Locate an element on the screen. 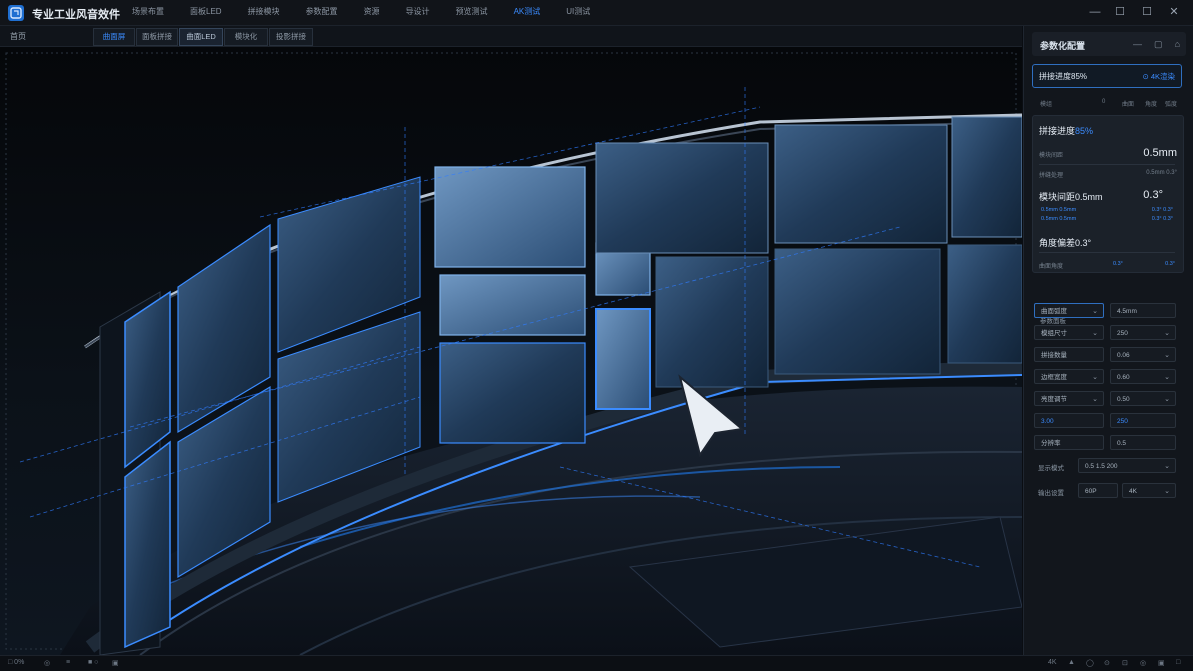  copy-icon: ▢ is located at coordinates (1158, 44).